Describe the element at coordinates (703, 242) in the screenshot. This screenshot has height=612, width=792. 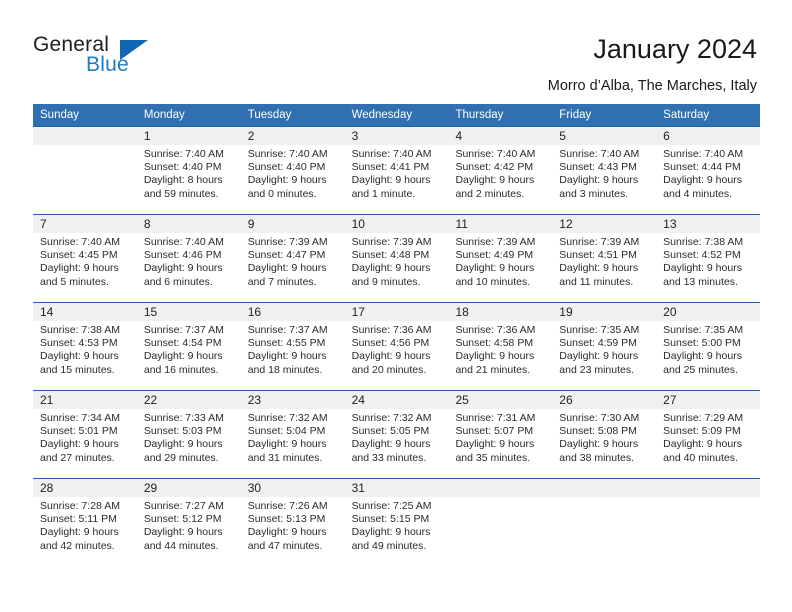
I see `sunrise-text: Sunrise: 7:38 AM` at that location.